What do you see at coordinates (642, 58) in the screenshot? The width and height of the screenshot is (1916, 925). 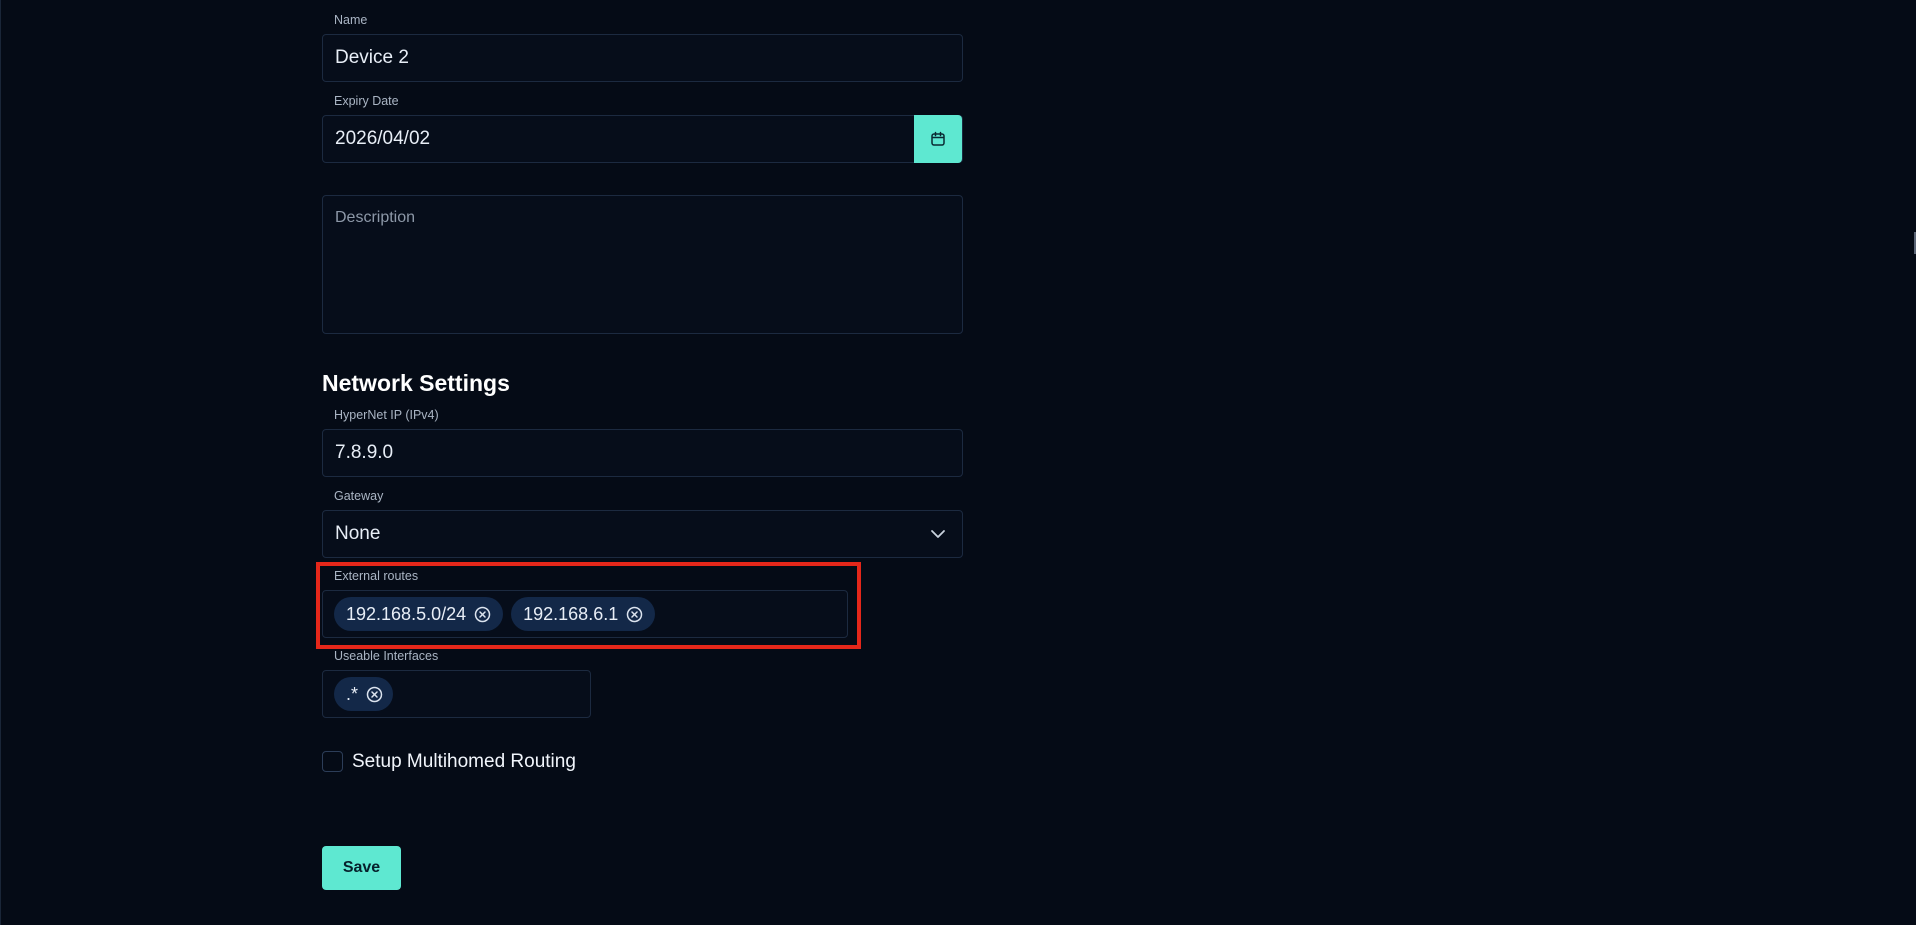 I see `name-input: Device 2` at bounding box center [642, 58].